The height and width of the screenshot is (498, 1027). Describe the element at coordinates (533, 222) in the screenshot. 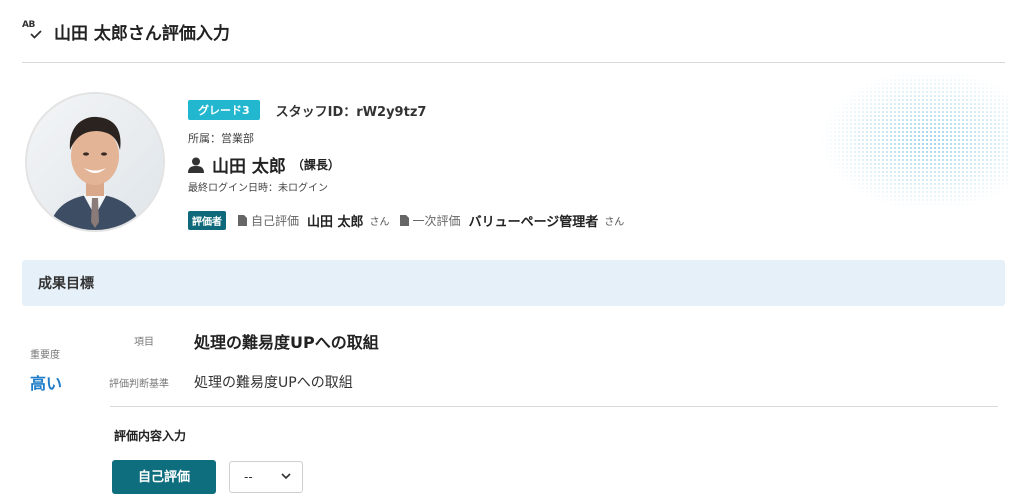

I see `evaluator-name: バリューページ管理者` at that location.